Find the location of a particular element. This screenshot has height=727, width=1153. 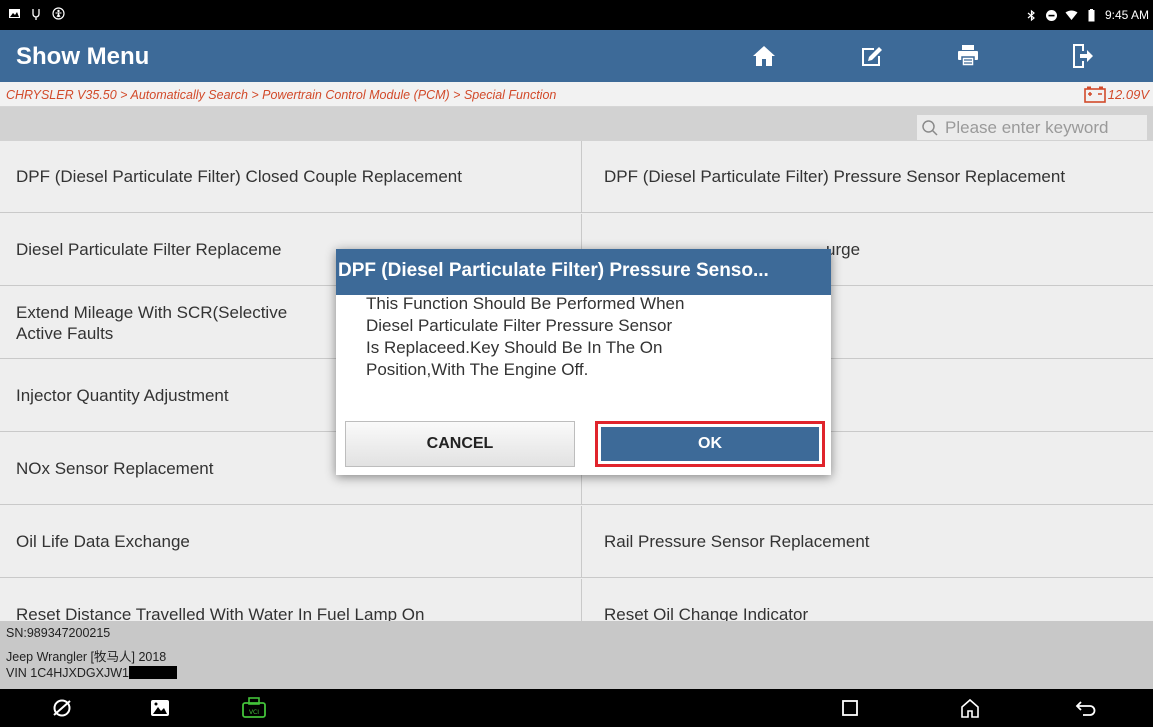

vci-button: VCI is located at coordinates (254, 708).